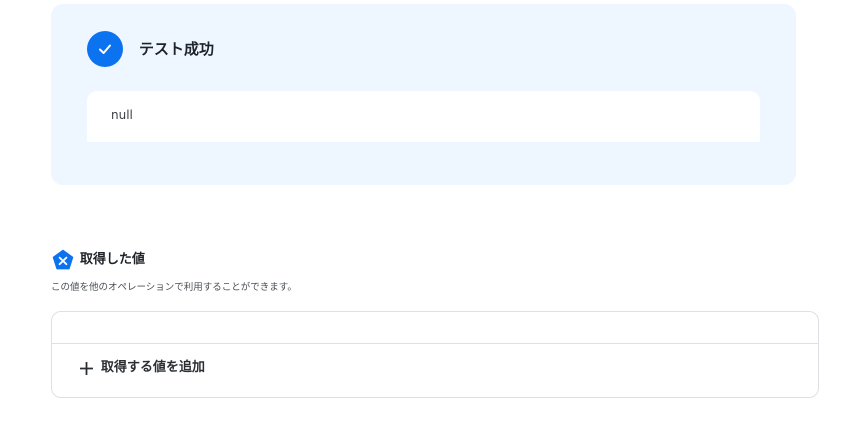  What do you see at coordinates (105, 49) in the screenshot?
I see `check-icon` at bounding box center [105, 49].